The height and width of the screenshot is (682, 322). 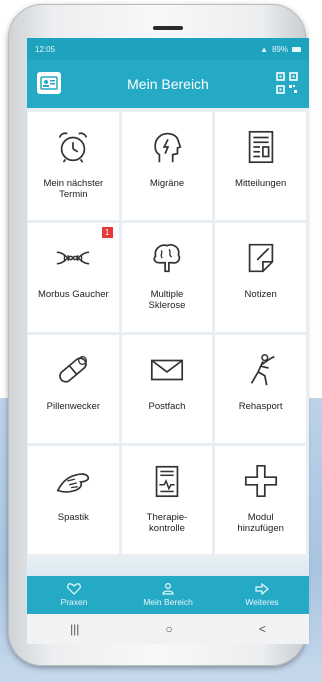 I want to click on tab-label: Praxen, so click(x=74, y=602).